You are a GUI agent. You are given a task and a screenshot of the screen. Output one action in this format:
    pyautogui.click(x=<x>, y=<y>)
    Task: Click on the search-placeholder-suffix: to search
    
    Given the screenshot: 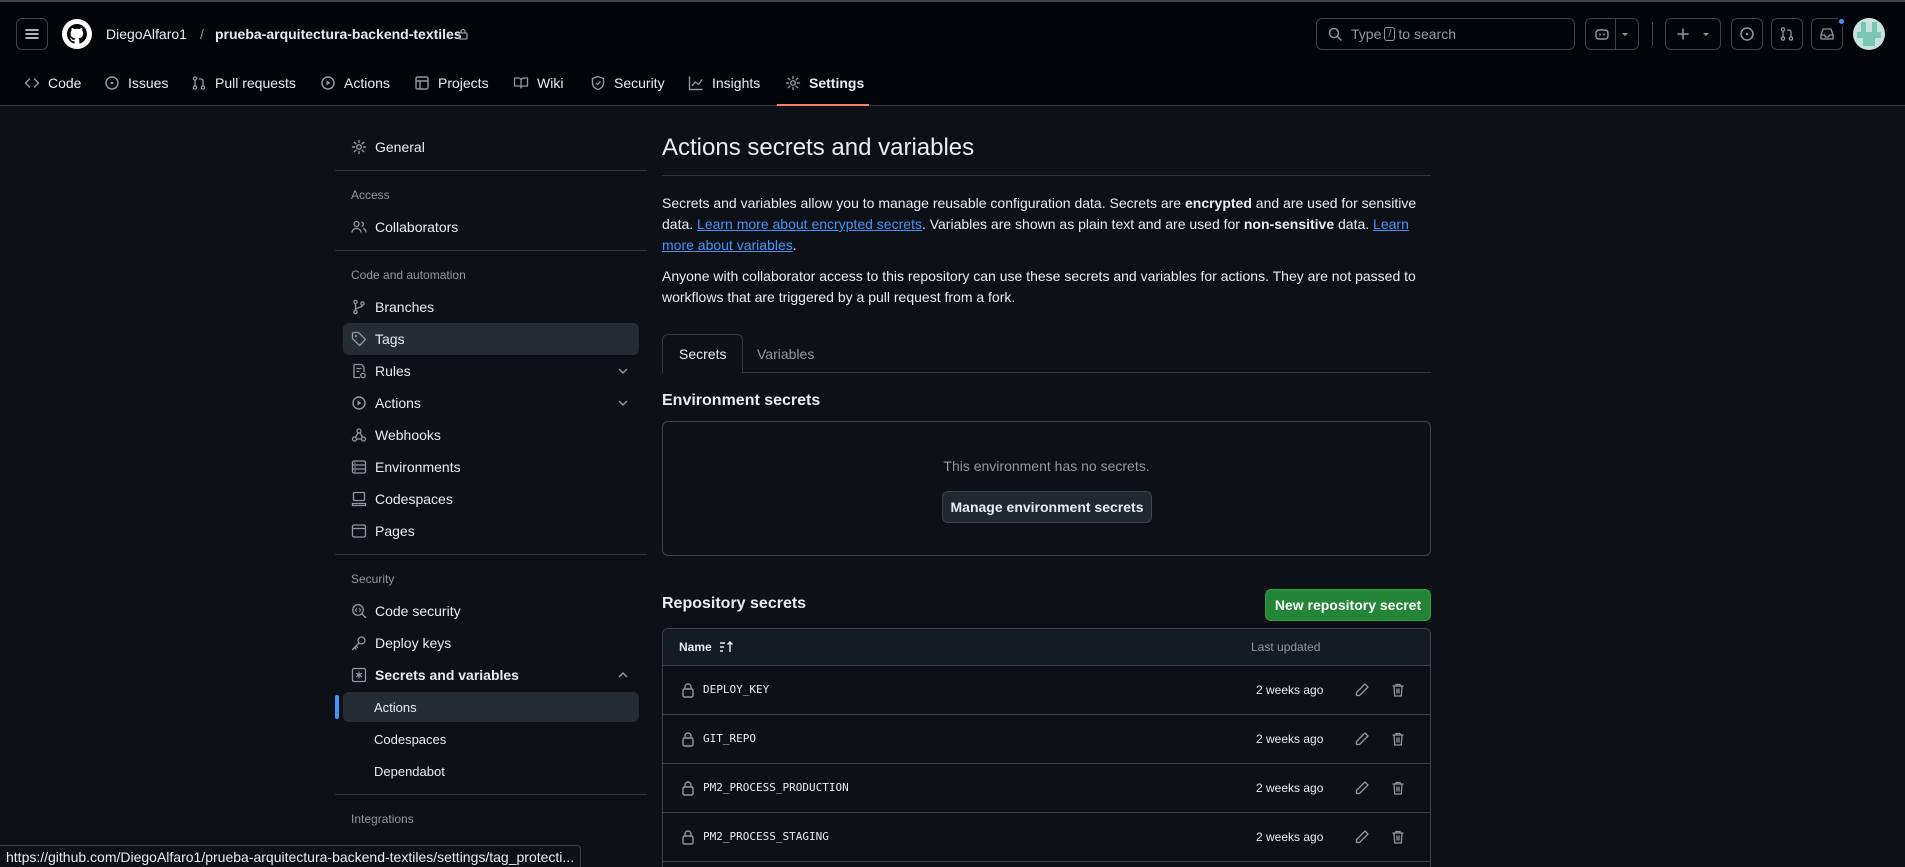 What is the action you would take?
    pyautogui.click(x=1427, y=34)
    